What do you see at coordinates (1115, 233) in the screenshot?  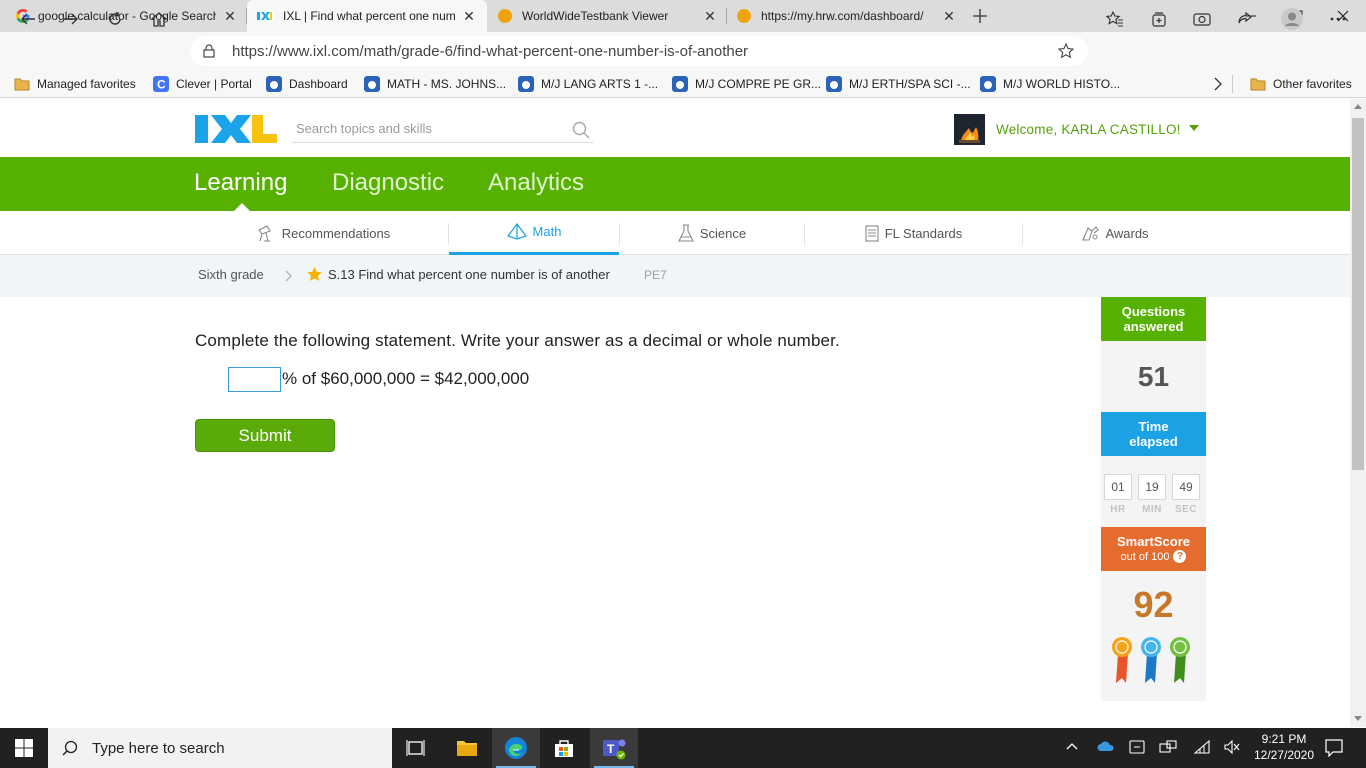 I see `tab-awards: Awards` at bounding box center [1115, 233].